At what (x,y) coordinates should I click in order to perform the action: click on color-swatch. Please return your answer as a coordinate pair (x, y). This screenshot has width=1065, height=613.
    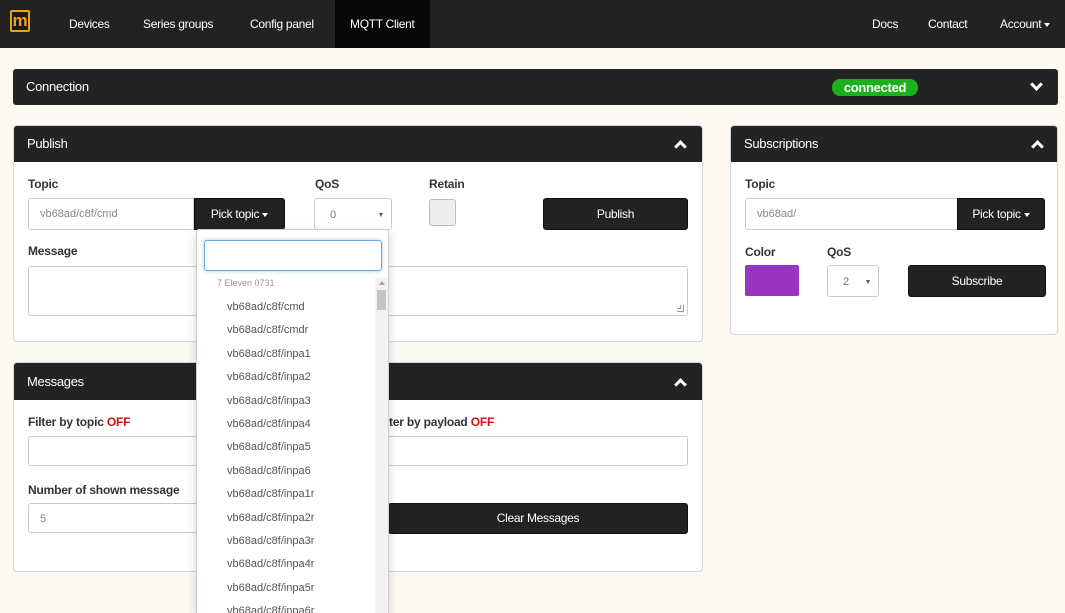
    Looking at the image, I should click on (772, 280).